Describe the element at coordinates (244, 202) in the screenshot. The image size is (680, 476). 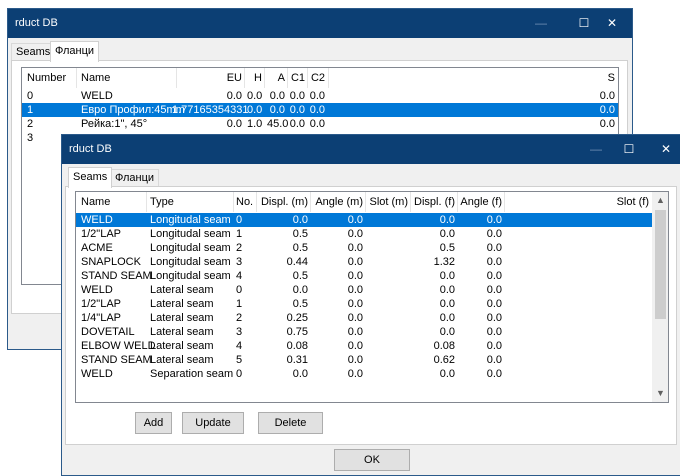
I see `column-header: No.` at that location.